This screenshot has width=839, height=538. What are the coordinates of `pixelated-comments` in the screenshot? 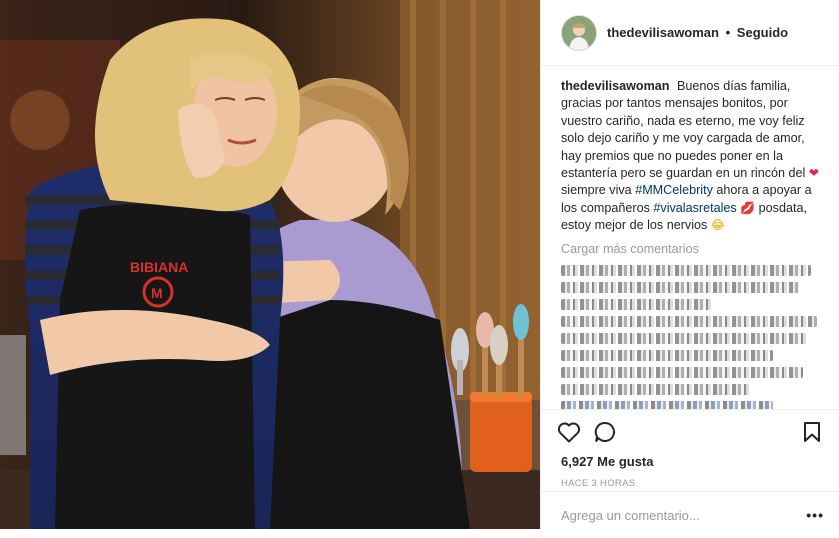 It's located at (693, 336).